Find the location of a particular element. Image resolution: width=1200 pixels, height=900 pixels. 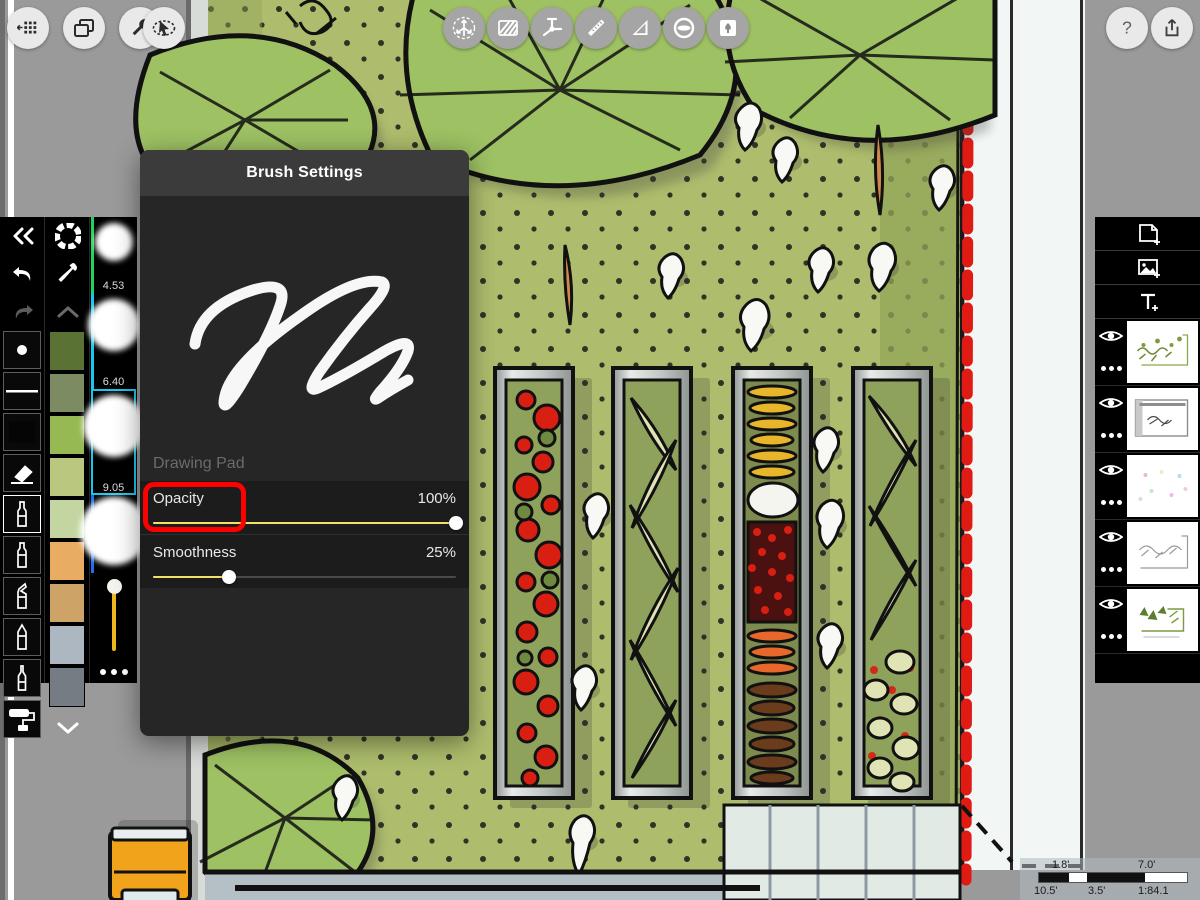

hatch-button is located at coordinates (508, 28).